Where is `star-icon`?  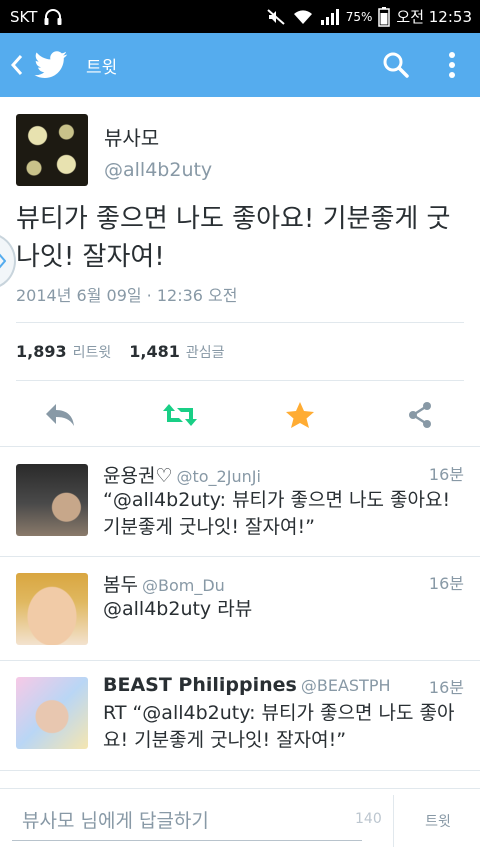
star-icon is located at coordinates (300, 415).